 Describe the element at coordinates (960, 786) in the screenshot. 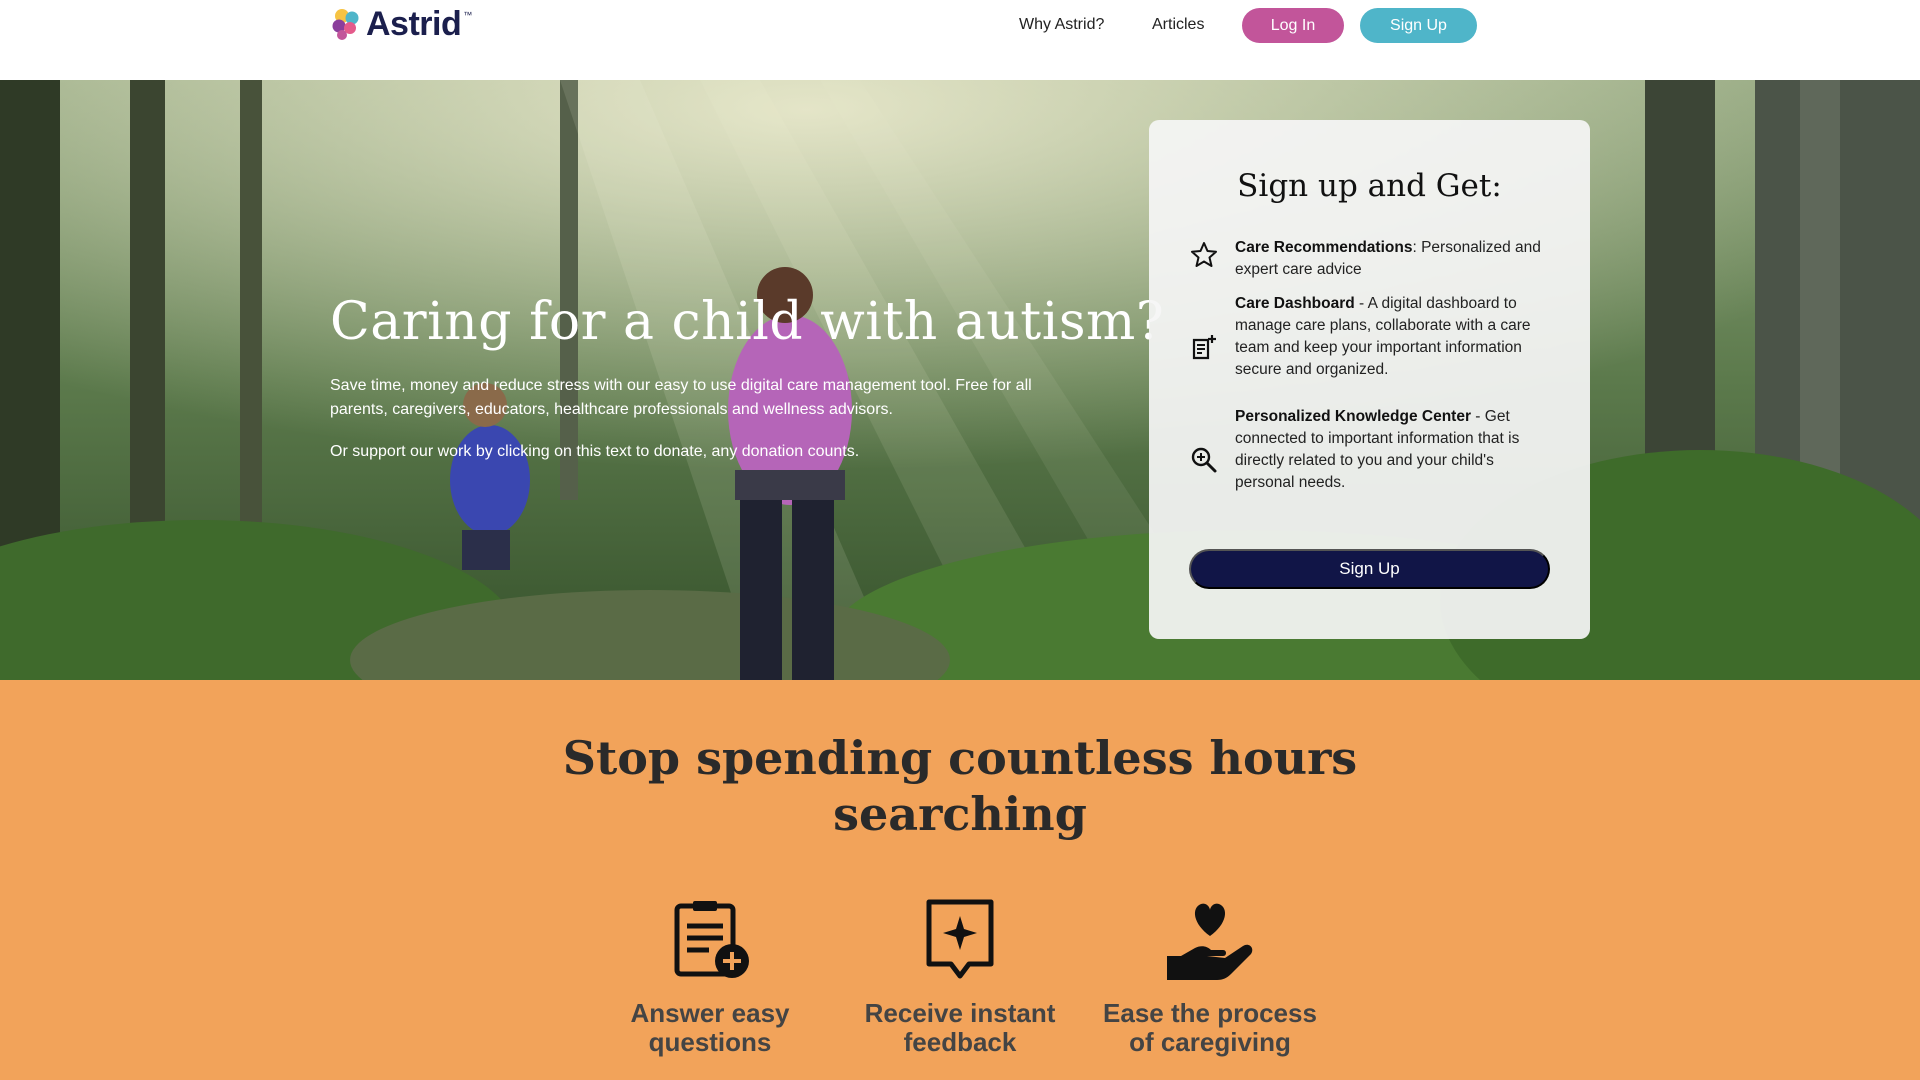

I see `section-title: Stop spending countless hours searching` at that location.